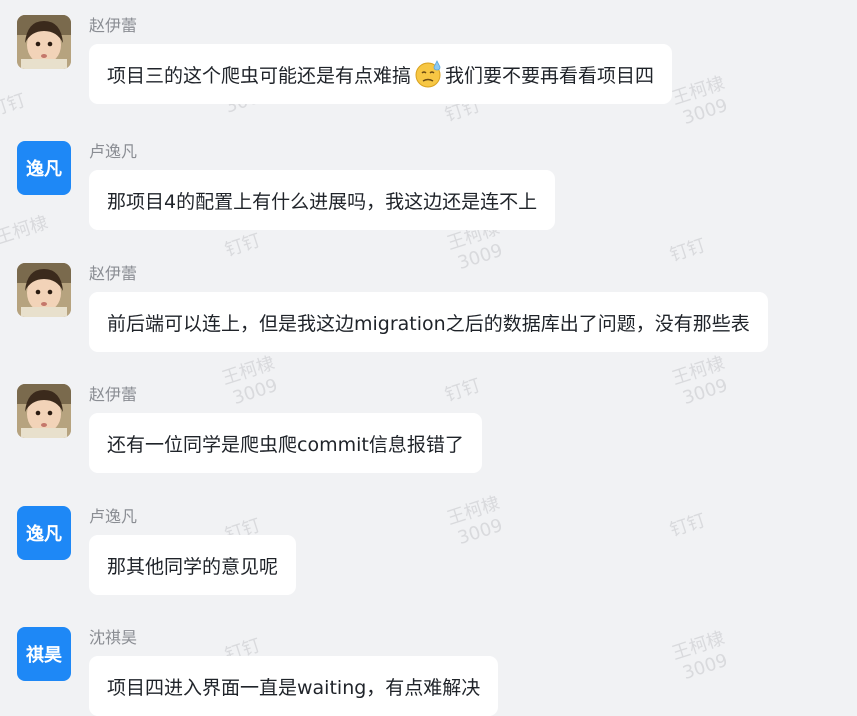  What do you see at coordinates (550, 75) in the screenshot?
I see `message-text: 我们要不要再看看项目四` at bounding box center [550, 75].